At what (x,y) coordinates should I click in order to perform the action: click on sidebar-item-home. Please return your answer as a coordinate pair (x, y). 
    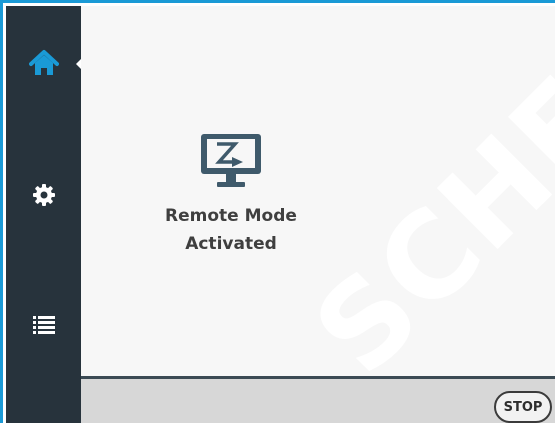
    Looking at the image, I should click on (43, 63).